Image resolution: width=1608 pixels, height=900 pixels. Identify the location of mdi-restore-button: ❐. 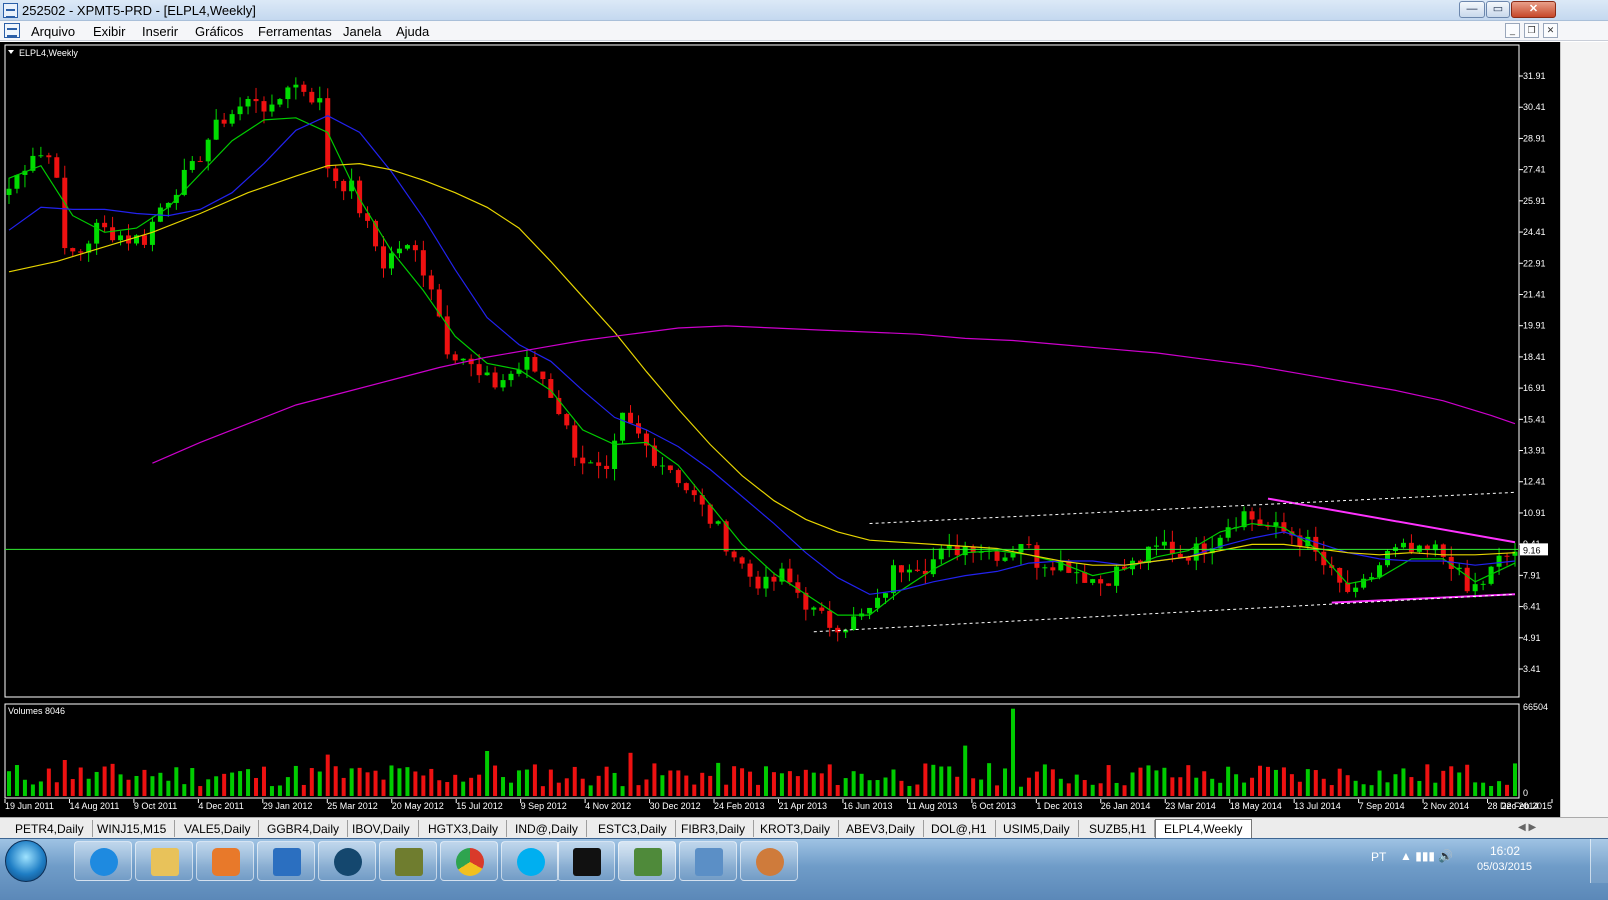
(1531, 30).